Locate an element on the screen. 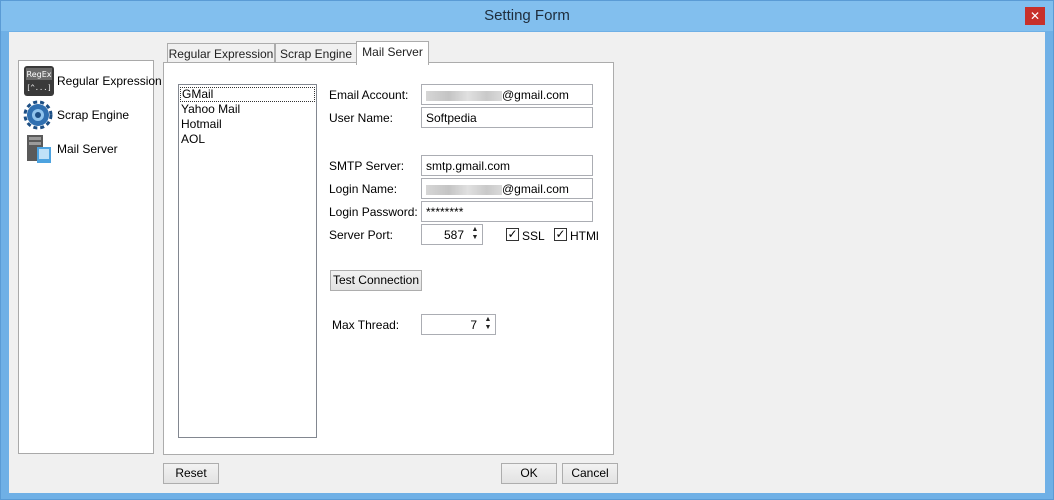 The width and height of the screenshot is (1054, 500). login-name-suffix: @gmail.com is located at coordinates (535, 189).